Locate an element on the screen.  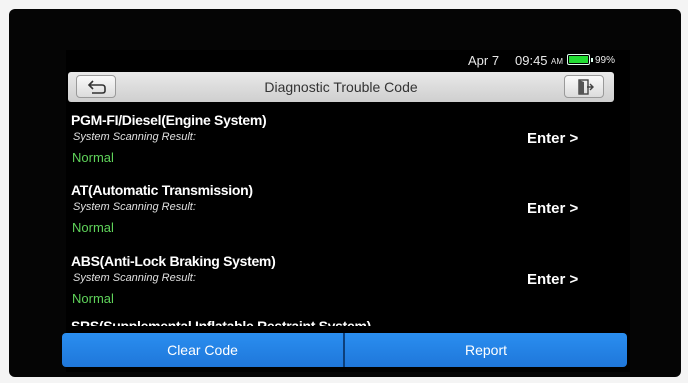
battery-level is located at coordinates (578, 59).